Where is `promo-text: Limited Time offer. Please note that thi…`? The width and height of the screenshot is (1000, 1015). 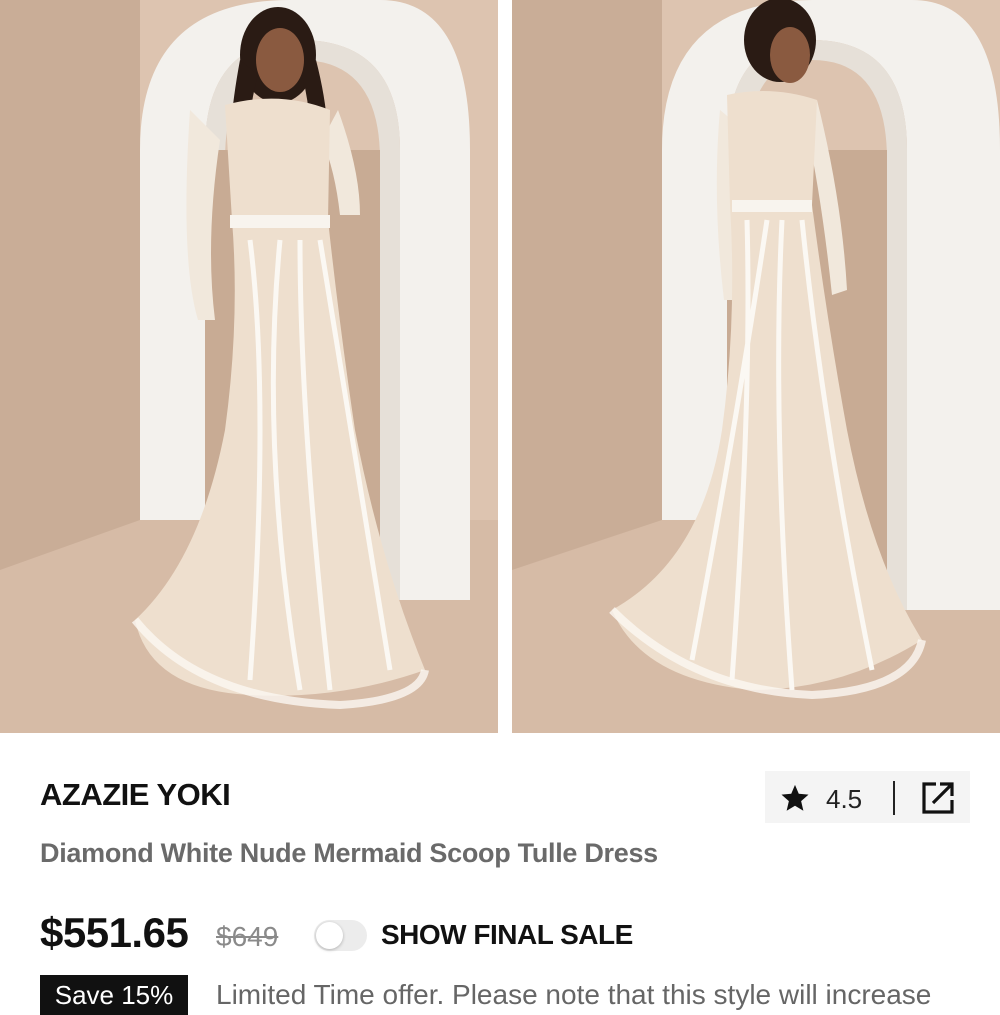 promo-text: Limited Time offer. Please note that thi… is located at coordinates (574, 994).